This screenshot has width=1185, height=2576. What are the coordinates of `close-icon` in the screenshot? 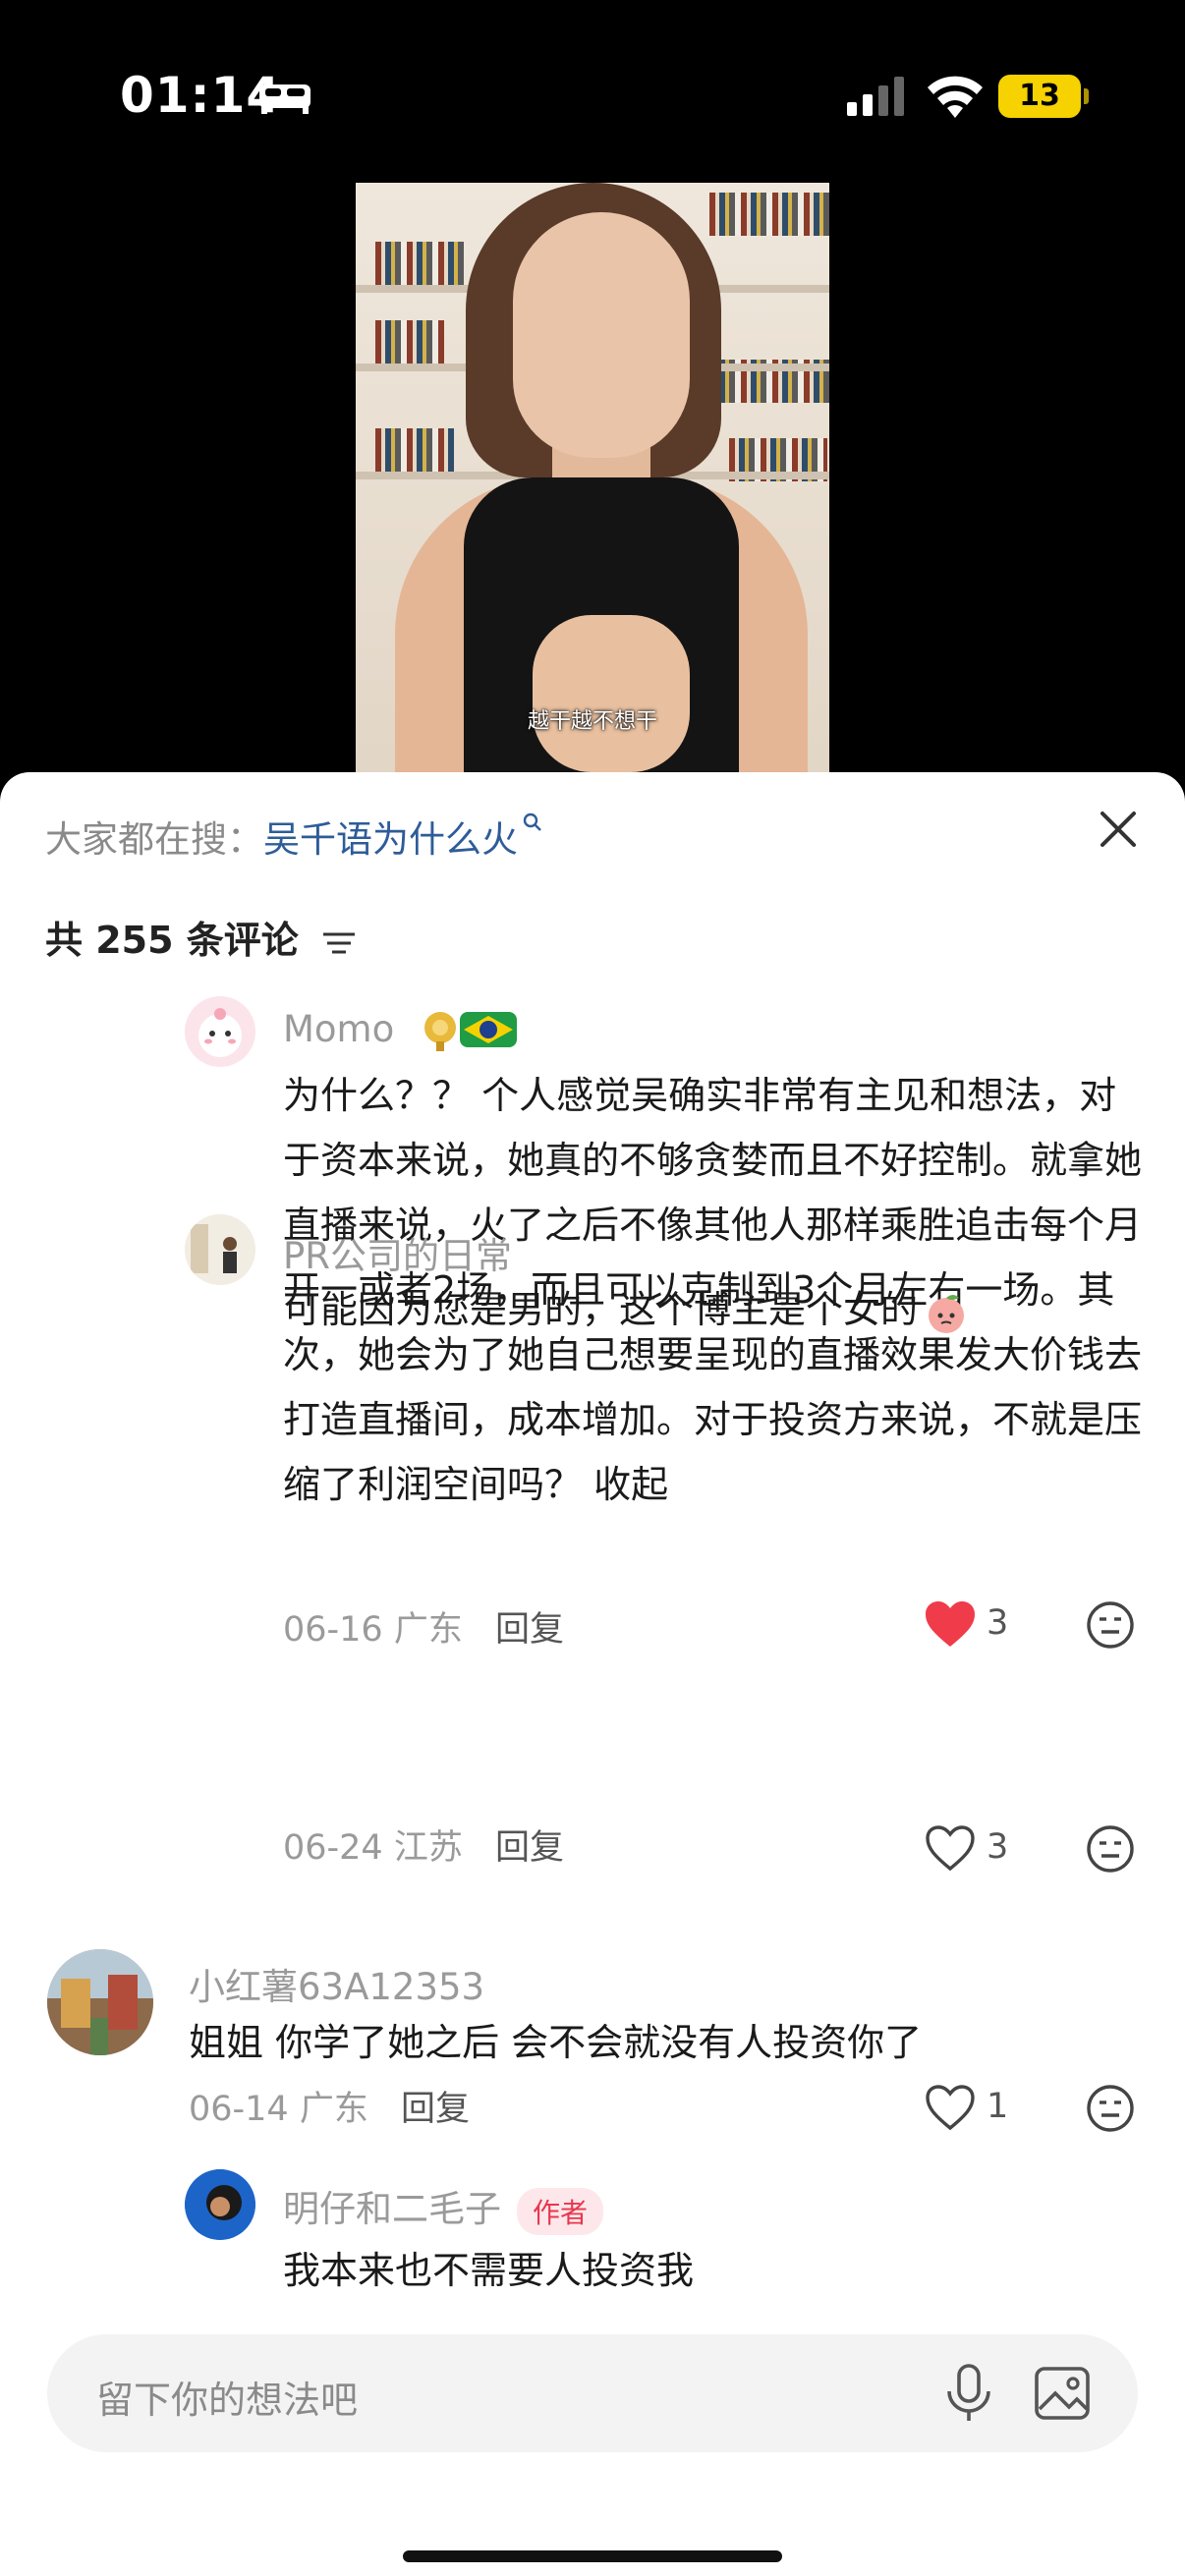 It's located at (1119, 829).